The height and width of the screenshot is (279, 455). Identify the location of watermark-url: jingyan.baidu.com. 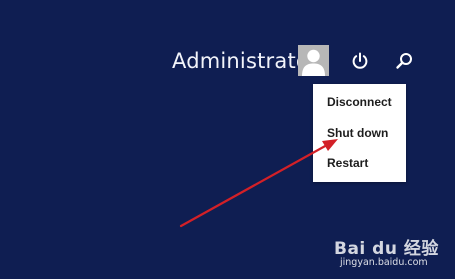
(384, 262).